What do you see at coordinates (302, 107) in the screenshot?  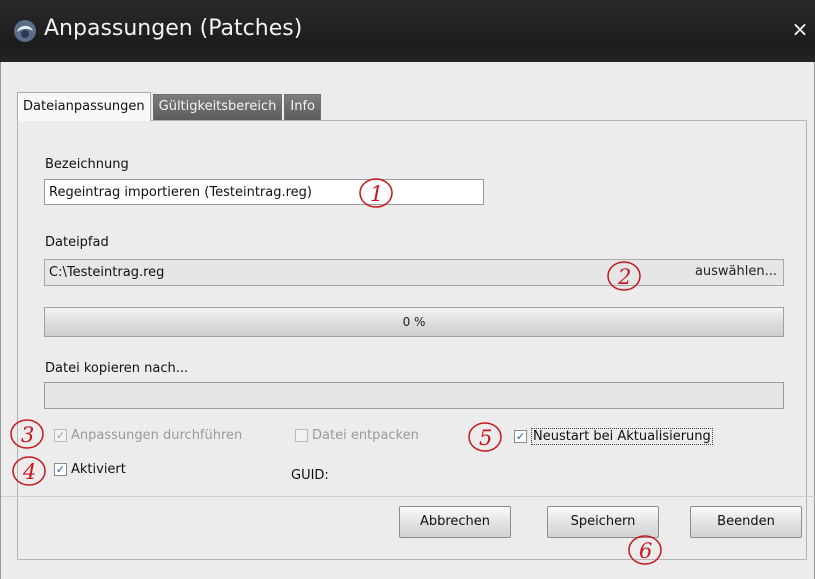 I see `tab-info: Info` at bounding box center [302, 107].